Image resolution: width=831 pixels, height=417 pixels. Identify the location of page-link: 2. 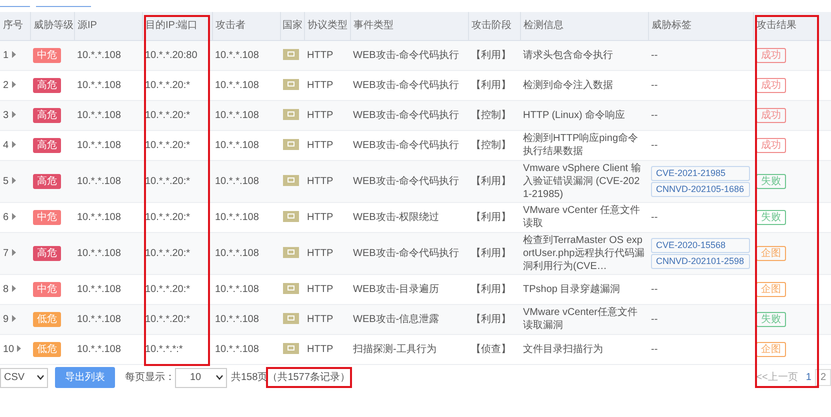
(823, 377).